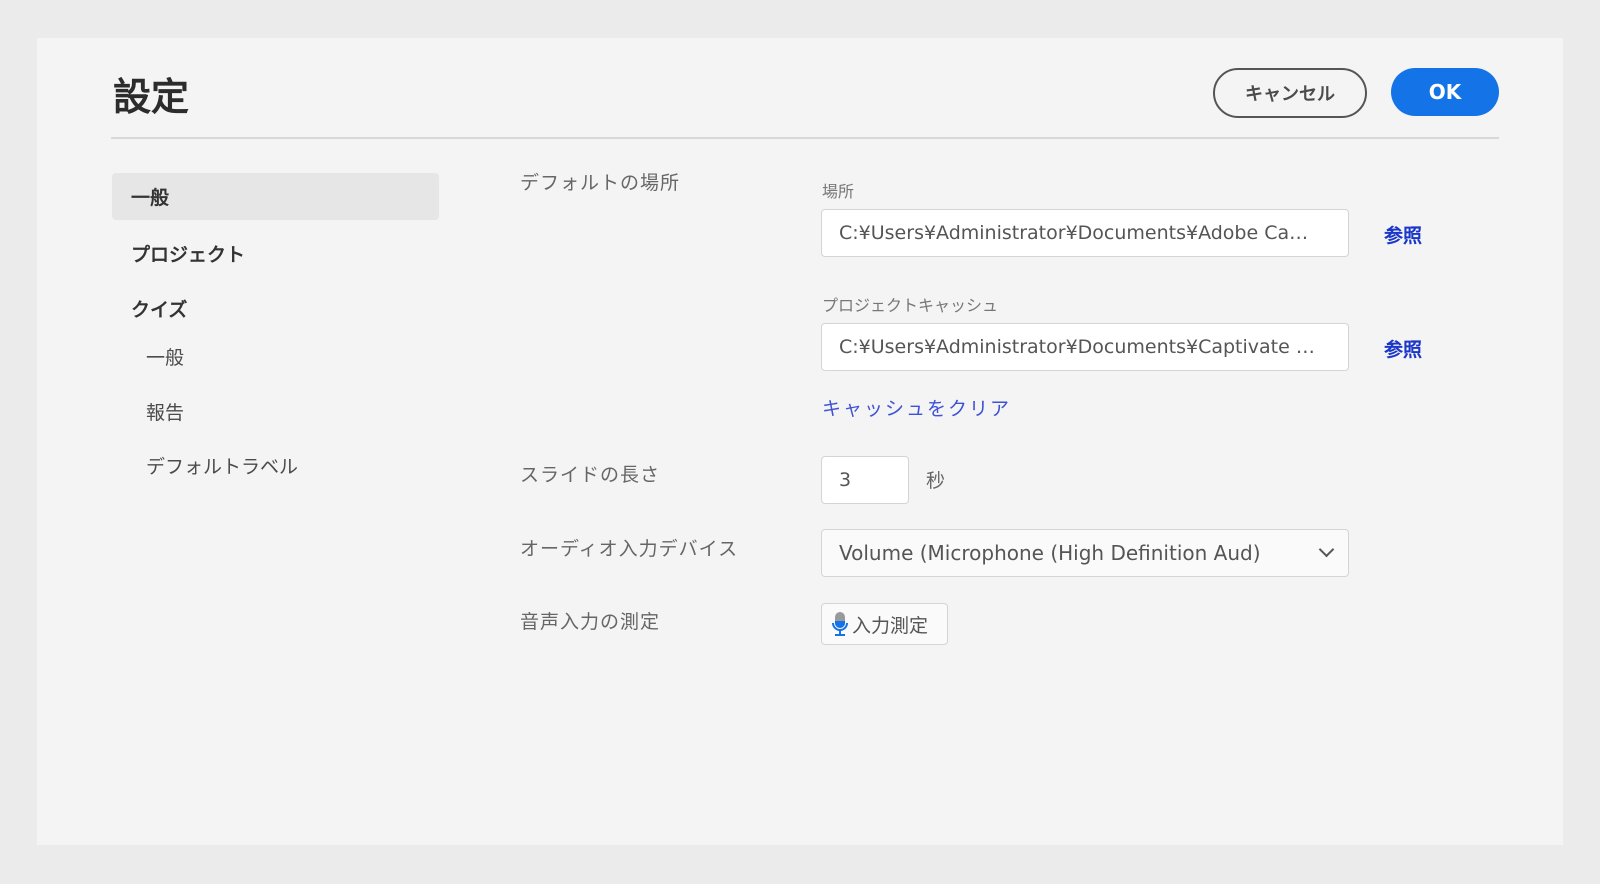 Image resolution: width=1600 pixels, height=884 pixels. Describe the element at coordinates (222, 465) in the screenshot. I see `sidebar-item-quiz-default-labels: デフォルトラベル` at that location.